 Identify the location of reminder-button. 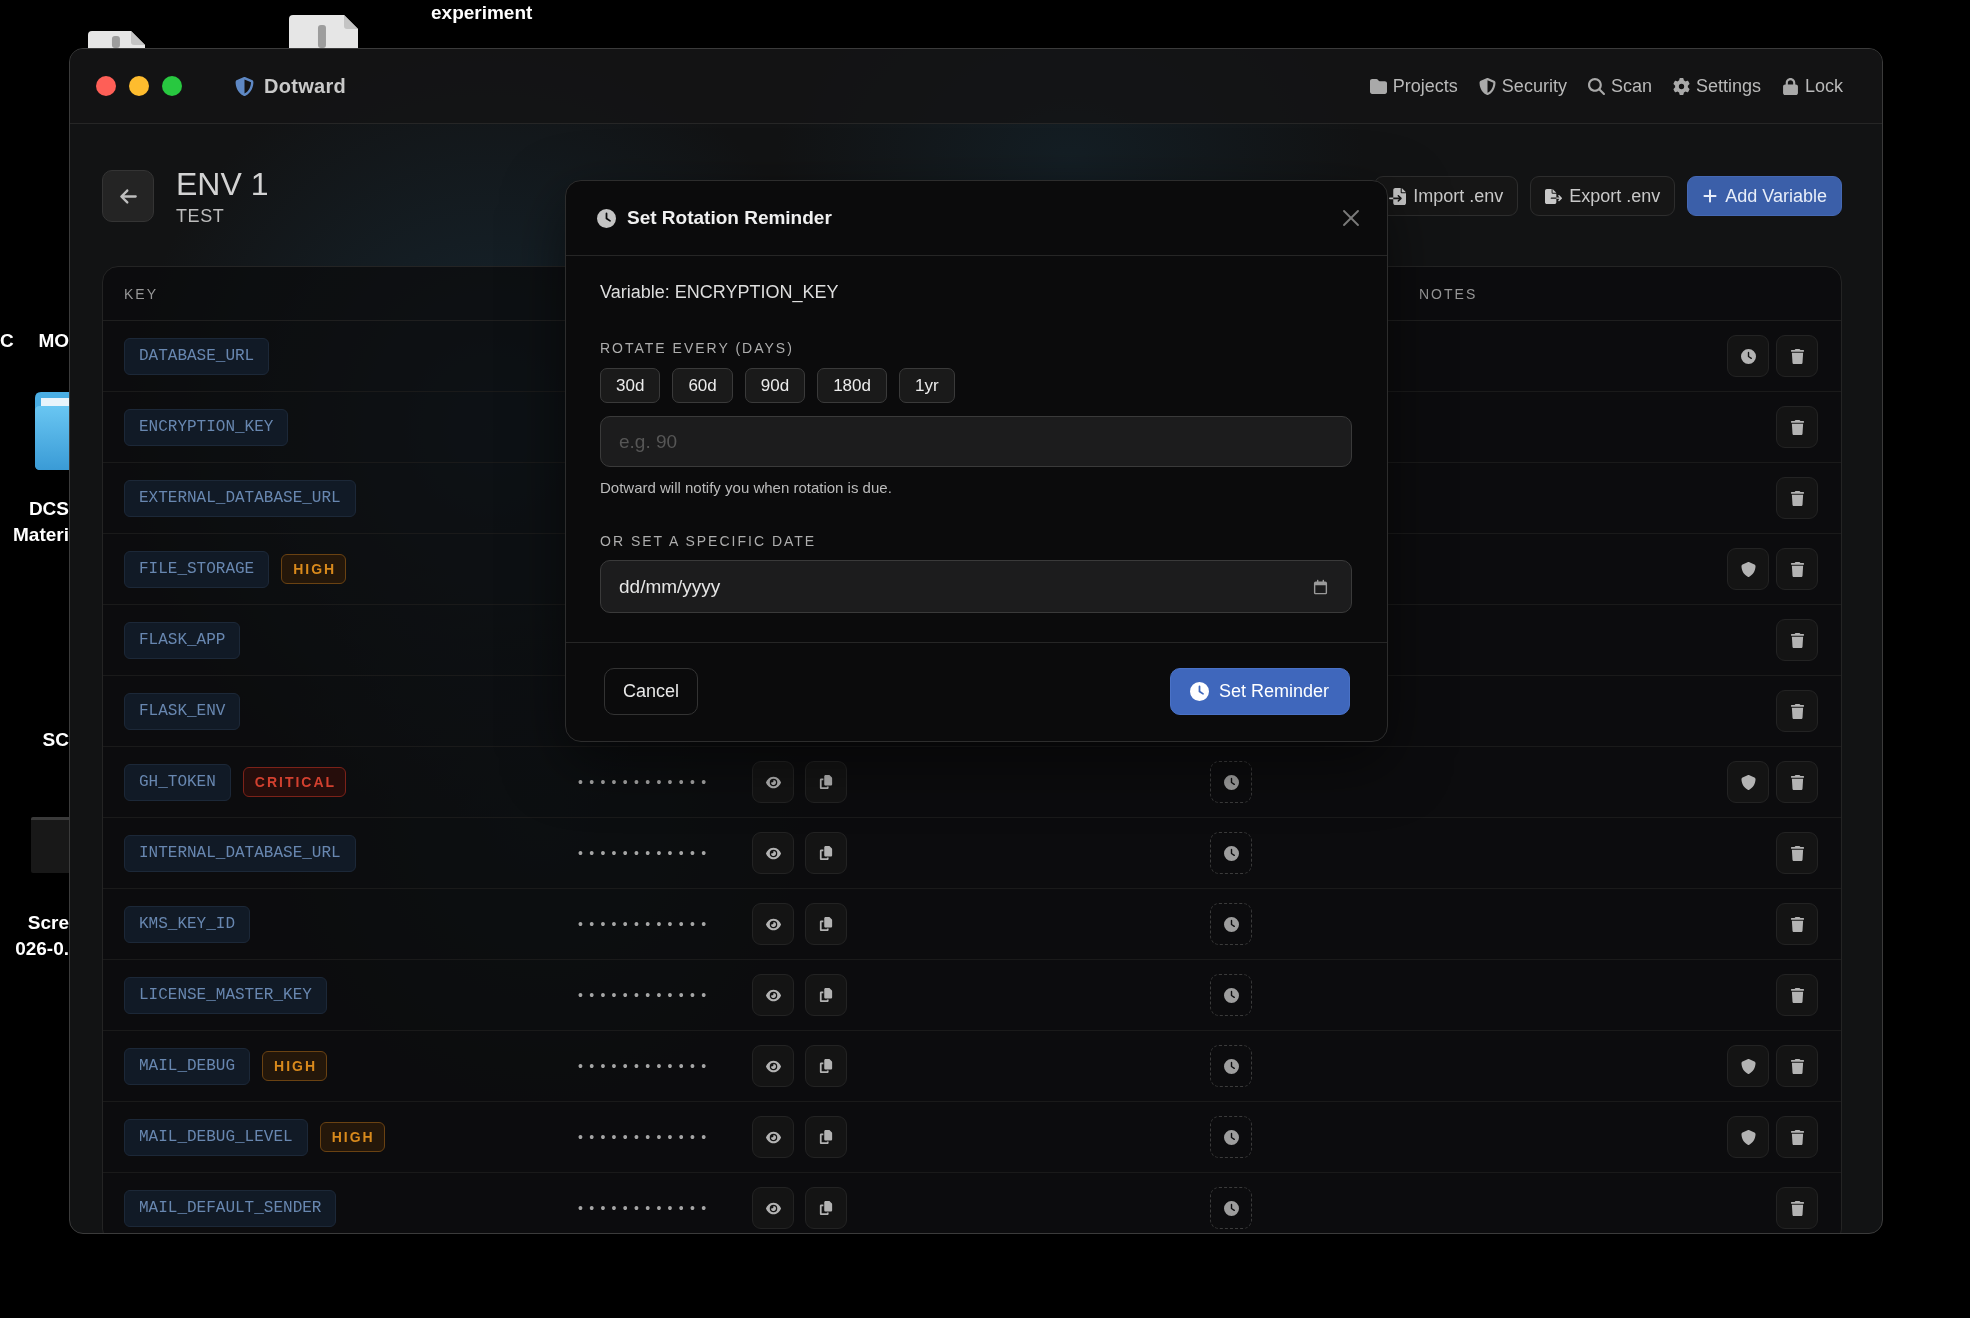
(1748, 356).